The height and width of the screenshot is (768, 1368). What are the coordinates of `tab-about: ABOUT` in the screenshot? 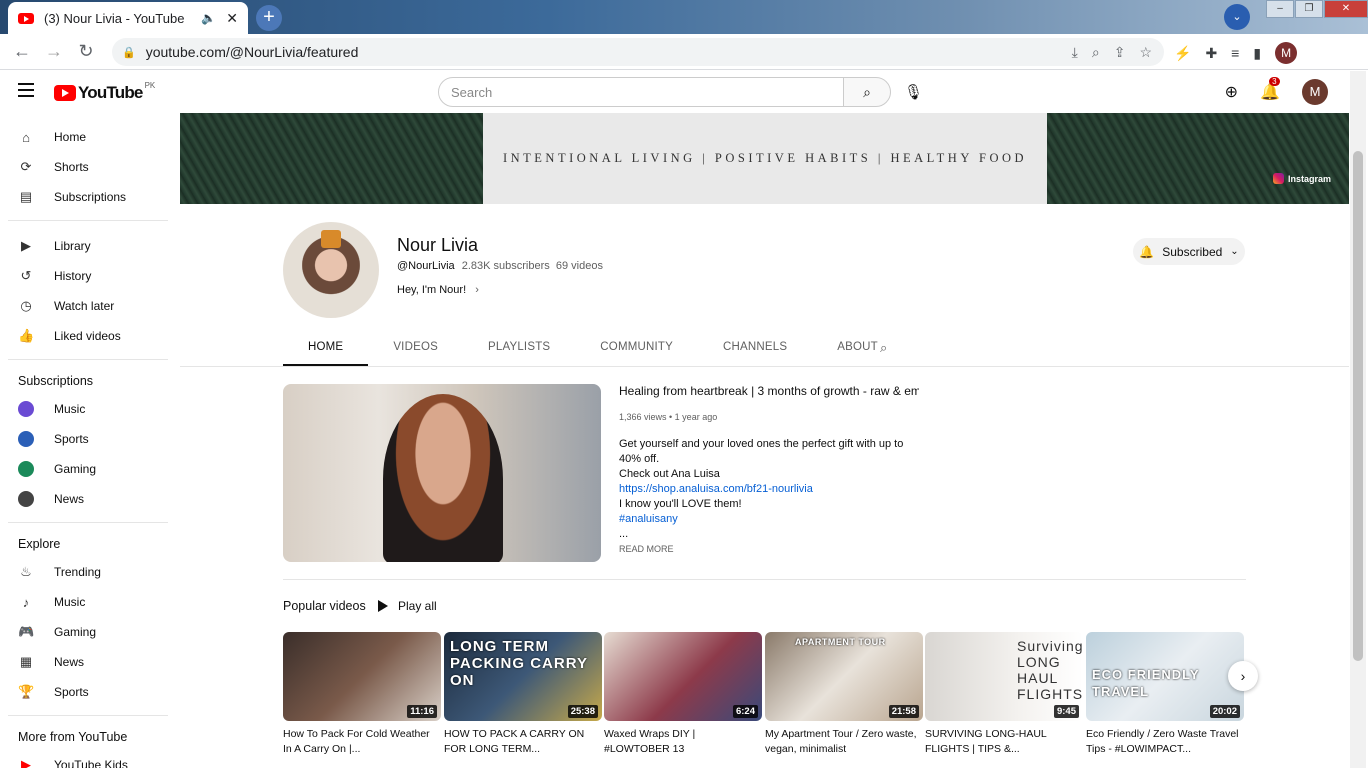 It's located at (857, 348).